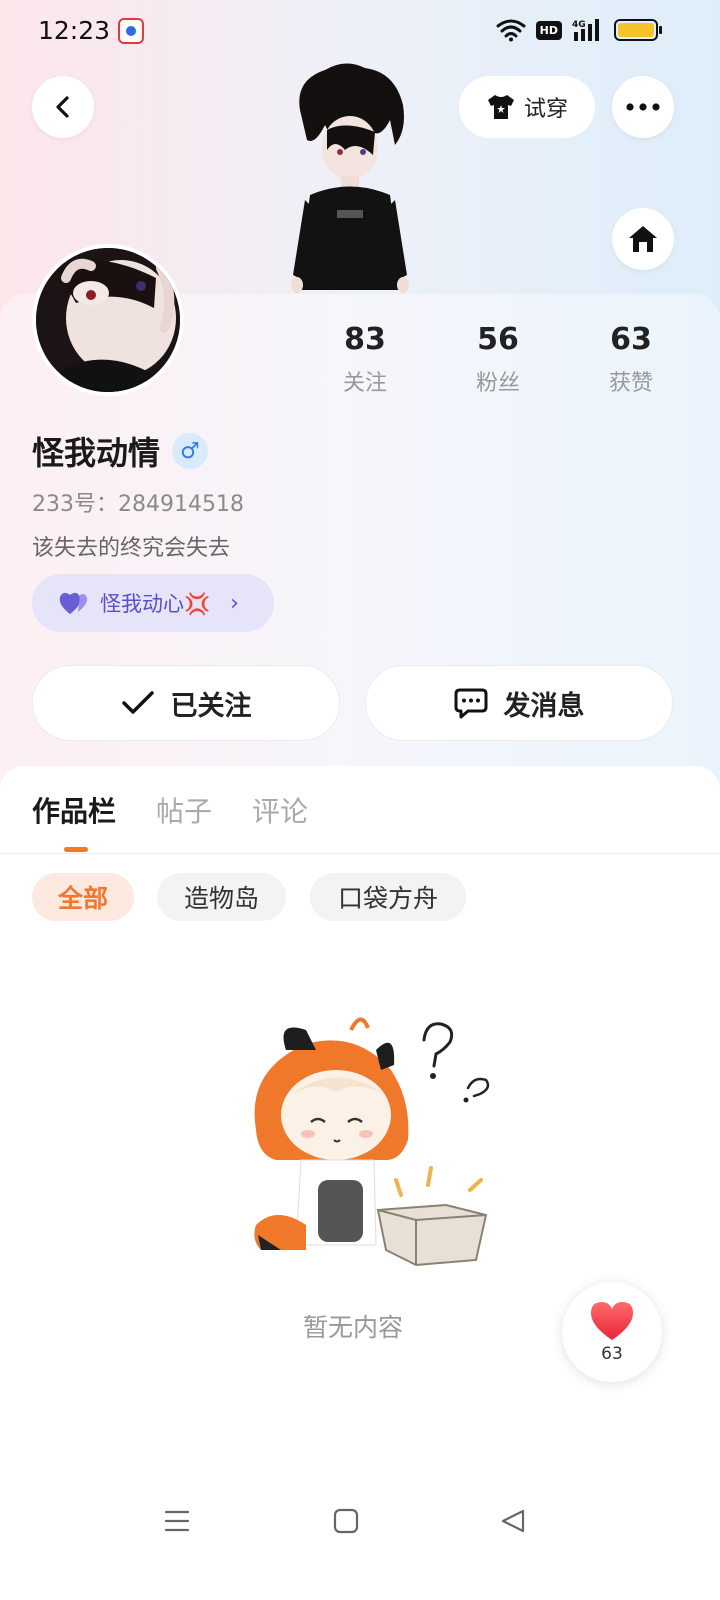  I want to click on status-bar: 12:23 HD 4G, so click(360, 33).